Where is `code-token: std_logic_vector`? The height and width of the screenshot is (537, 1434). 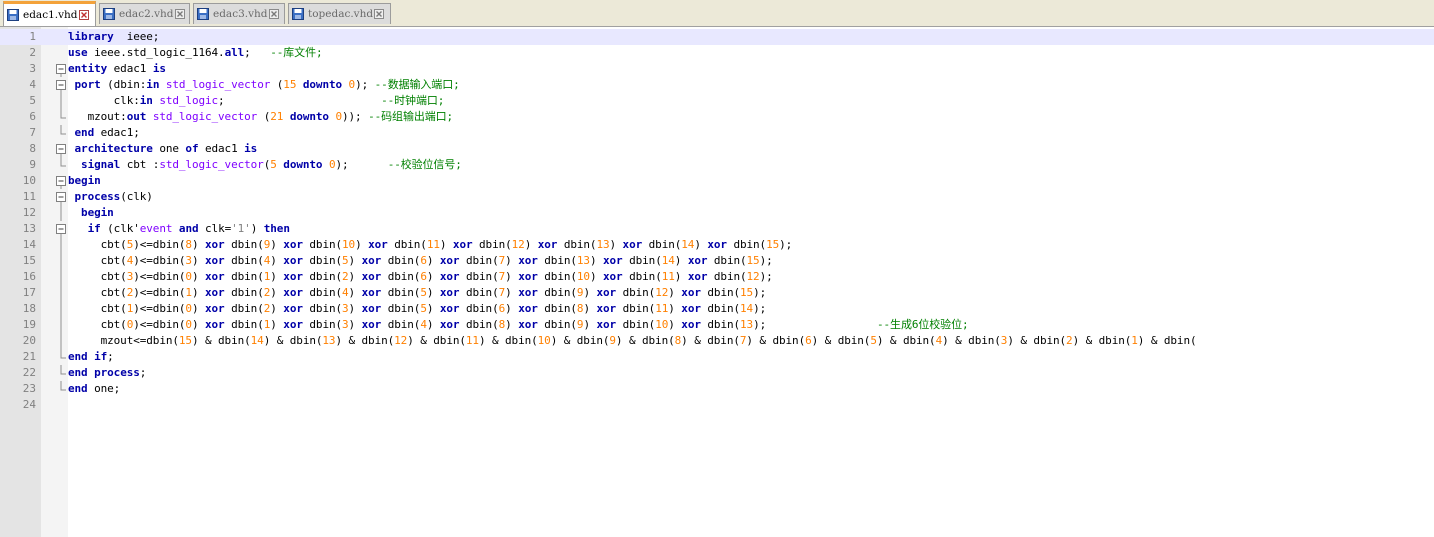
code-token: std_logic_vector is located at coordinates (218, 84).